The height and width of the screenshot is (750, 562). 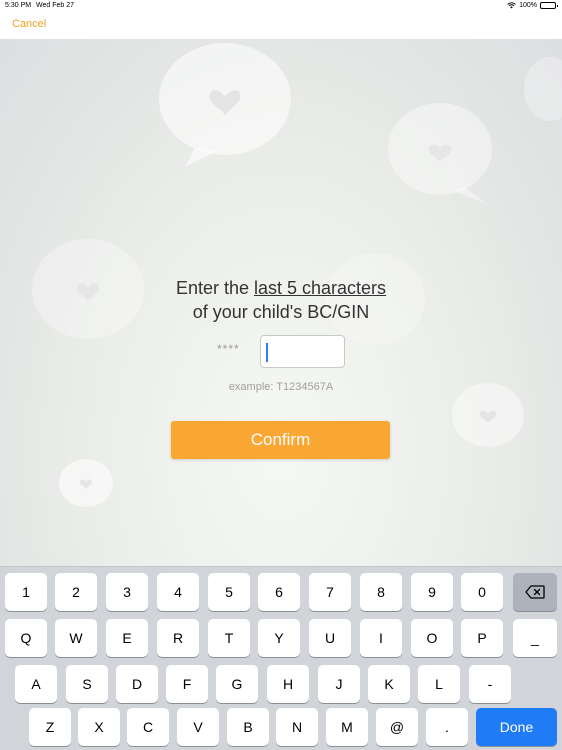 What do you see at coordinates (26, 592) in the screenshot?
I see `key-1: 1` at bounding box center [26, 592].